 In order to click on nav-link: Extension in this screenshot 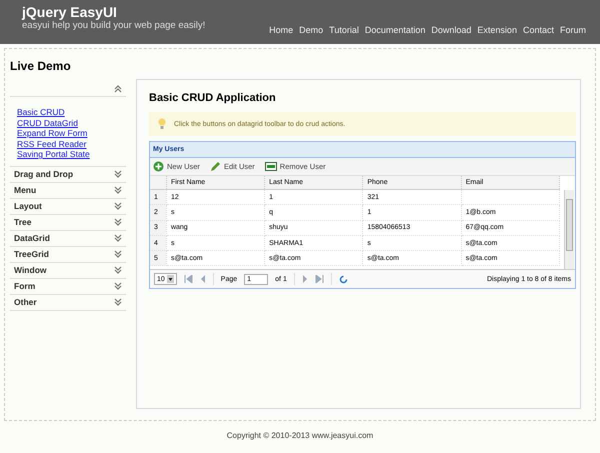, I will do `click(497, 30)`.